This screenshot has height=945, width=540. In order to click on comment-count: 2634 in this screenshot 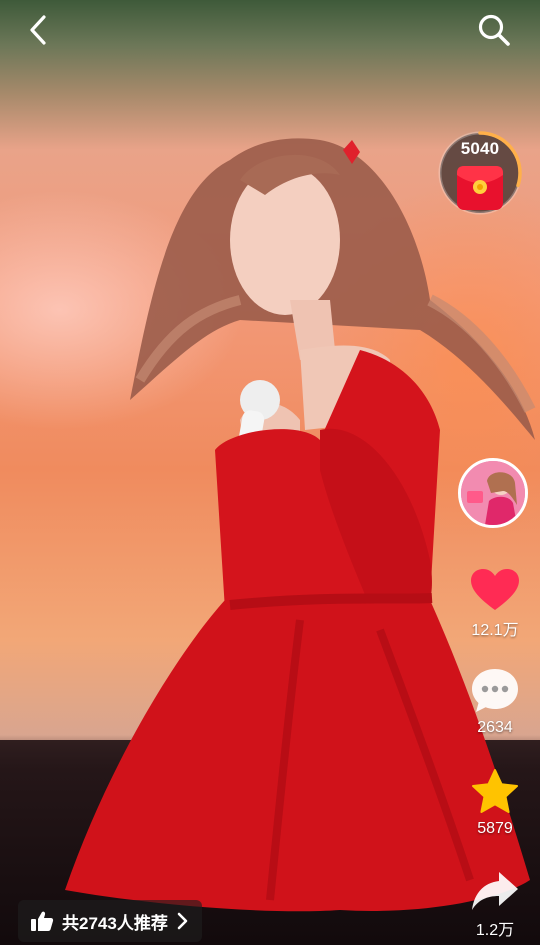, I will do `click(495, 727)`.